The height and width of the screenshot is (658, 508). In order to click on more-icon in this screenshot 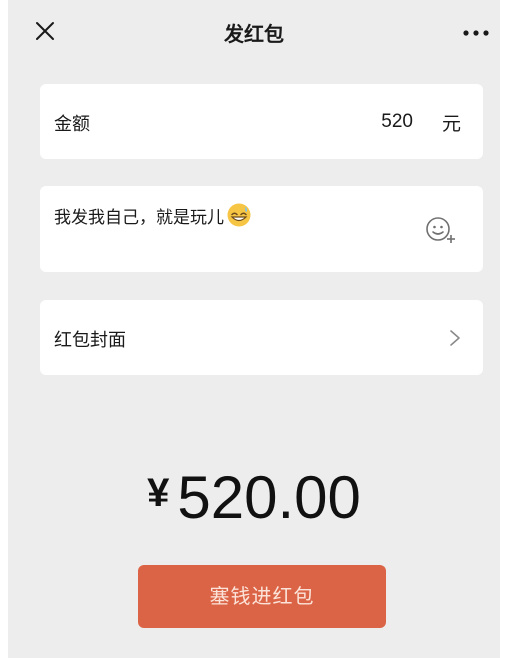, I will do `click(478, 32)`.